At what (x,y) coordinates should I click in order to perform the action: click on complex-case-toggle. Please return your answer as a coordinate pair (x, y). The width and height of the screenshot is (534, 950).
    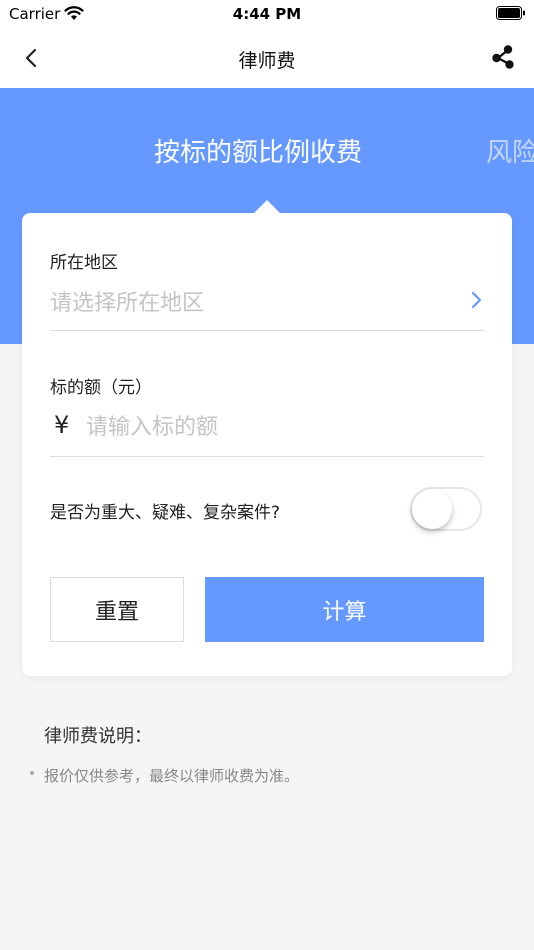
    Looking at the image, I should click on (446, 509).